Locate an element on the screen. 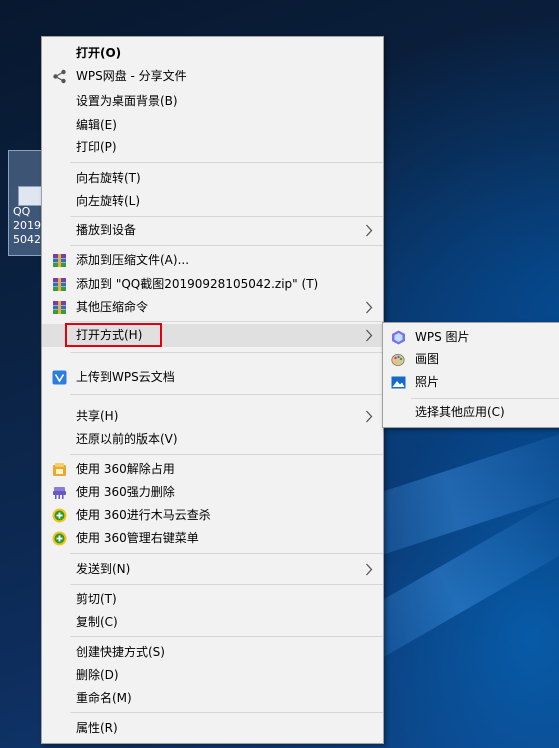 The image size is (559, 748). menu-item-upload-wps-cloud: 上传到WPS云文档 is located at coordinates (212, 377).